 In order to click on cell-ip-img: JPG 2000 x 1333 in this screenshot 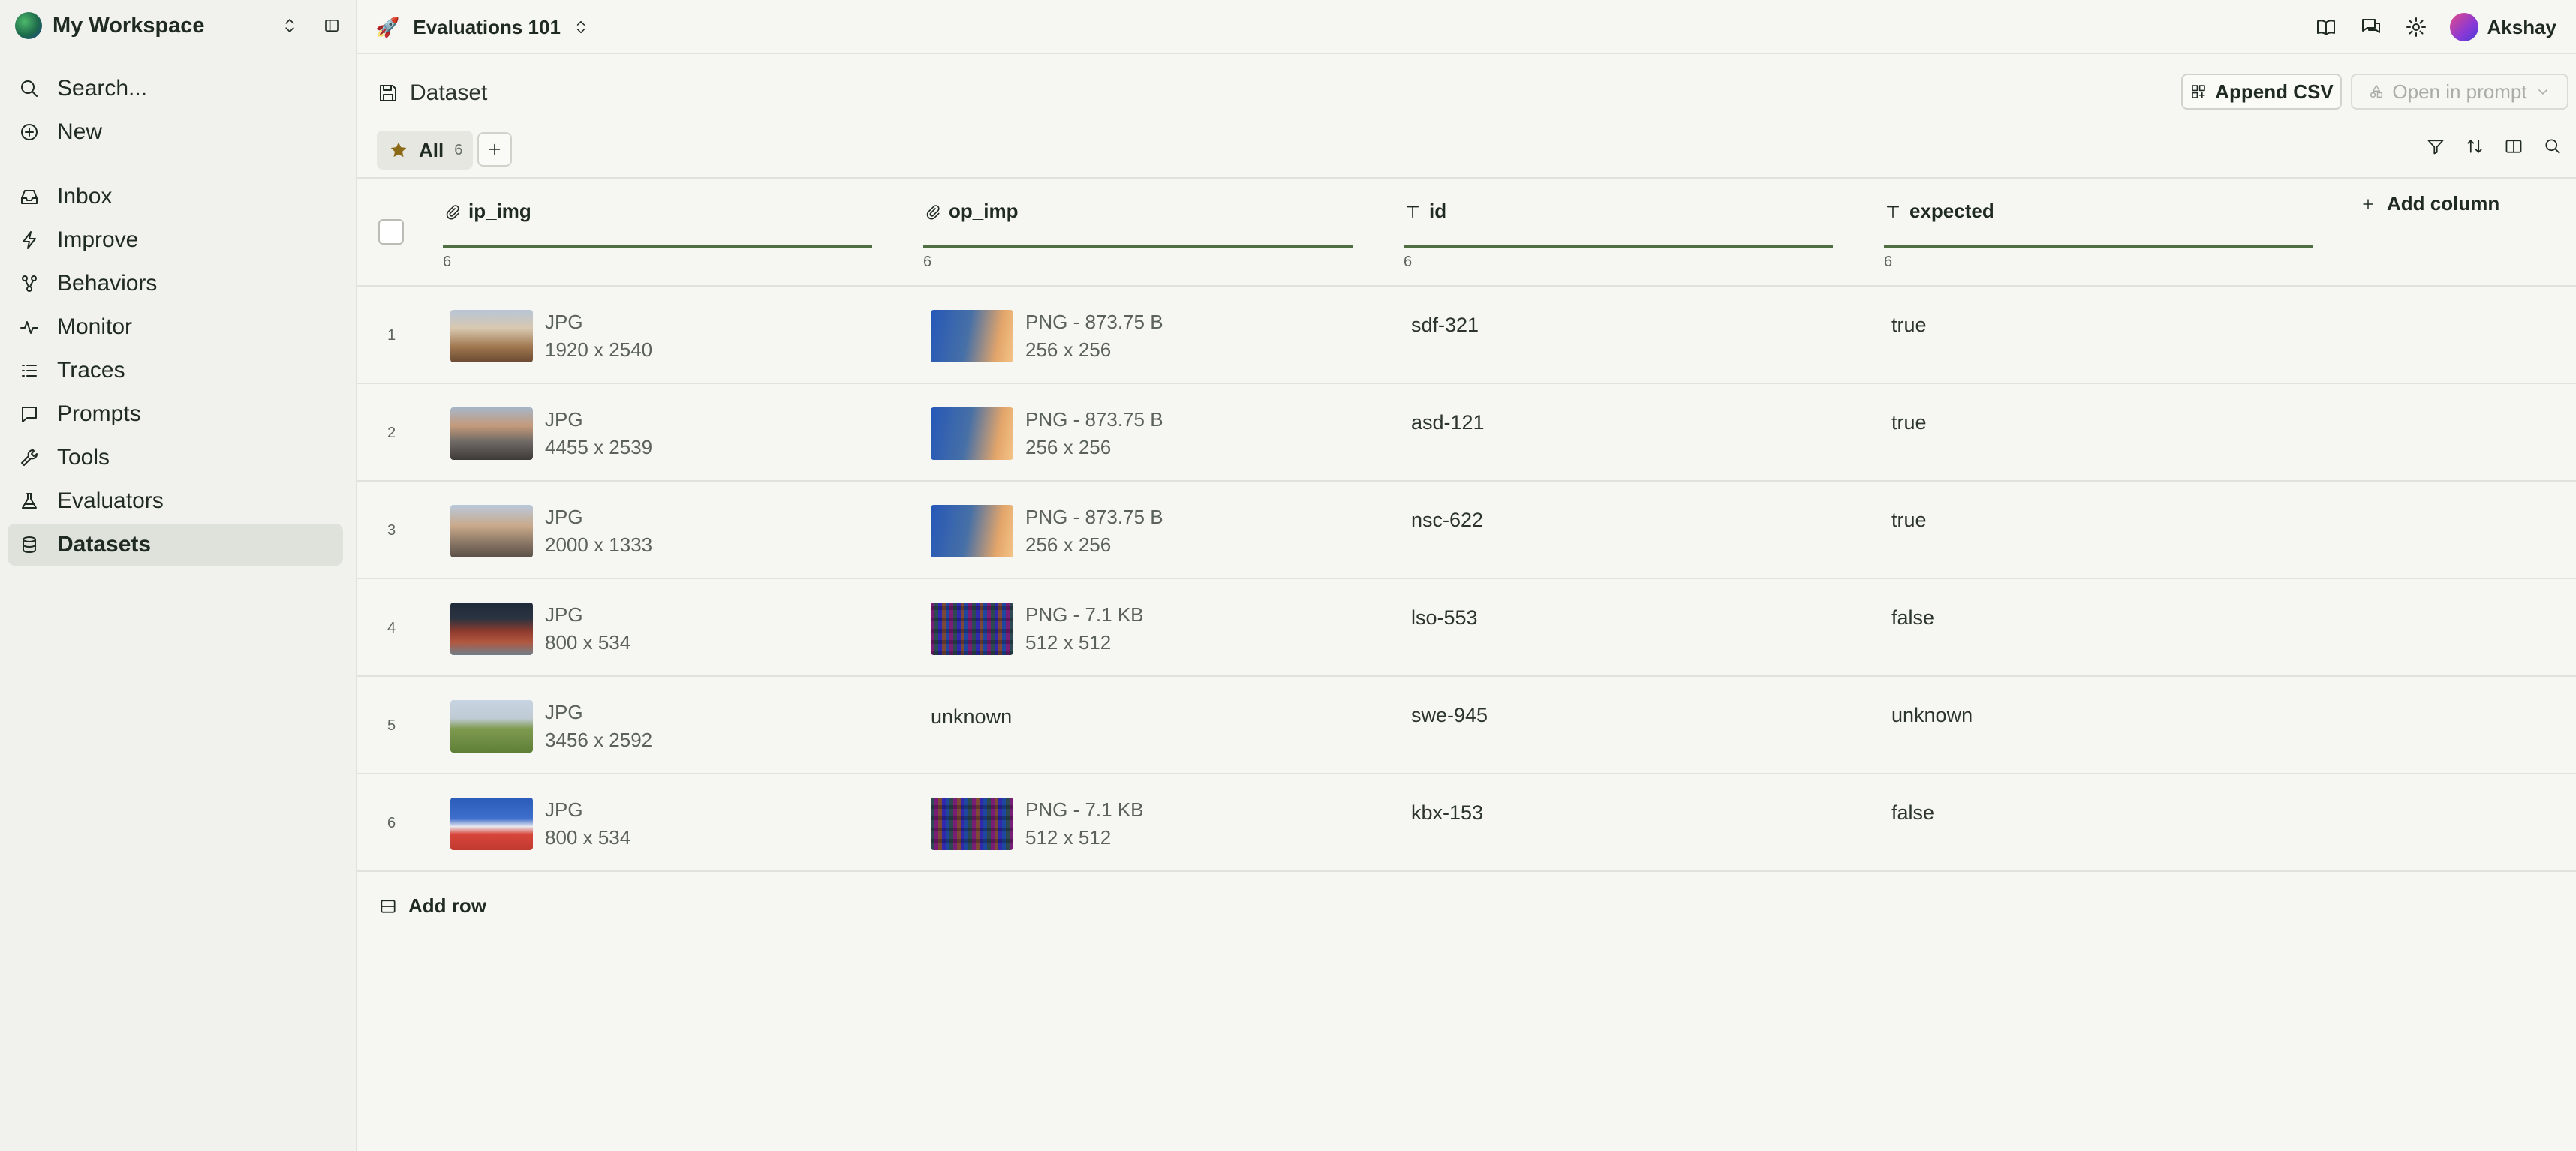, I will do `click(551, 531)`.